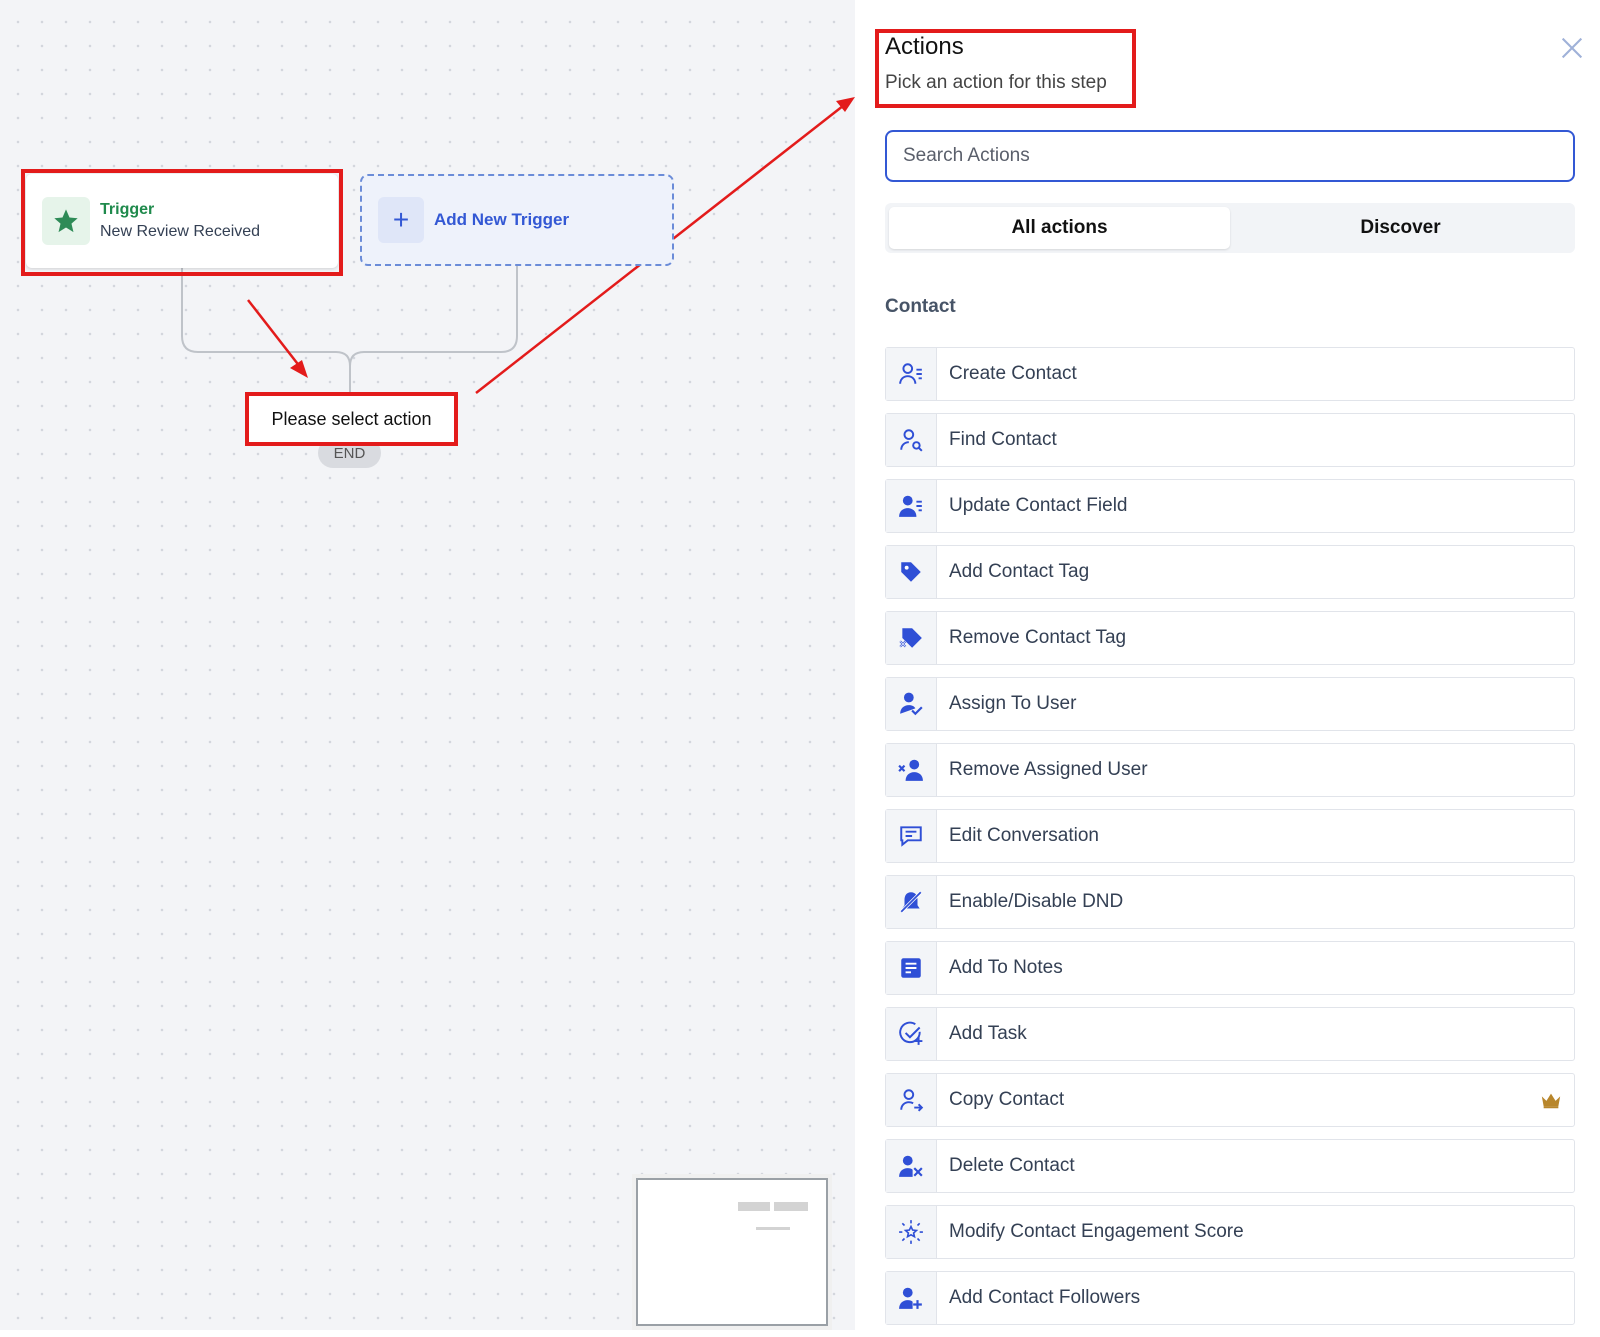 The width and height of the screenshot is (1600, 1337). What do you see at coordinates (911, 572) in the screenshot?
I see `tag-icon` at bounding box center [911, 572].